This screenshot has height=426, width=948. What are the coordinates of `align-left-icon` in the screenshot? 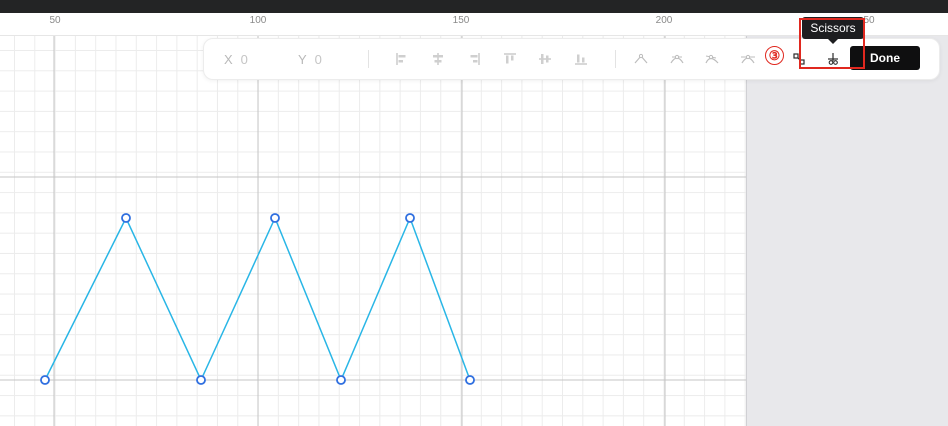 It's located at (402, 59).